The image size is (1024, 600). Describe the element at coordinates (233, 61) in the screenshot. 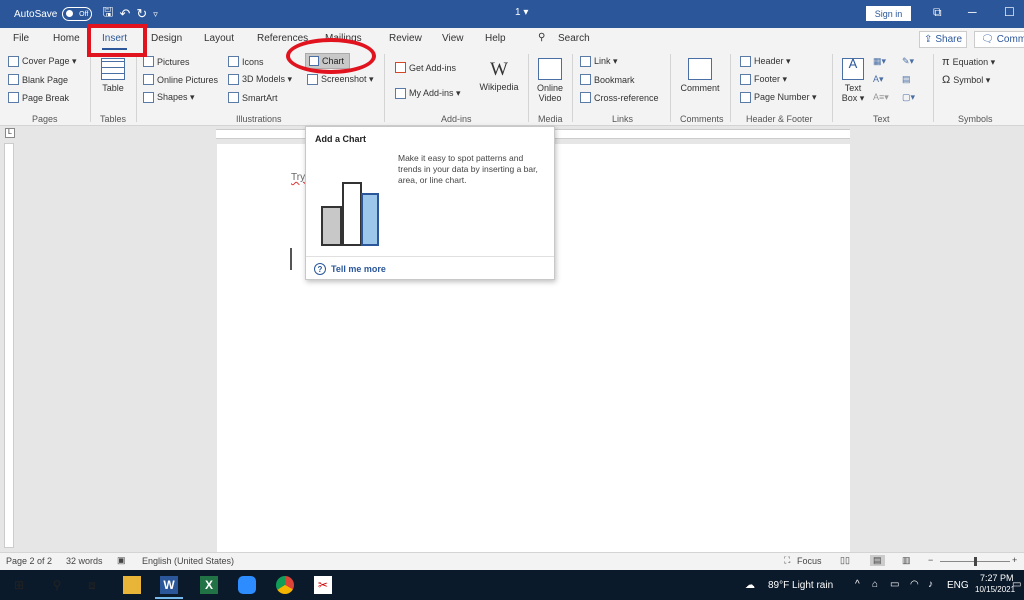

I see `icons-icon` at that location.